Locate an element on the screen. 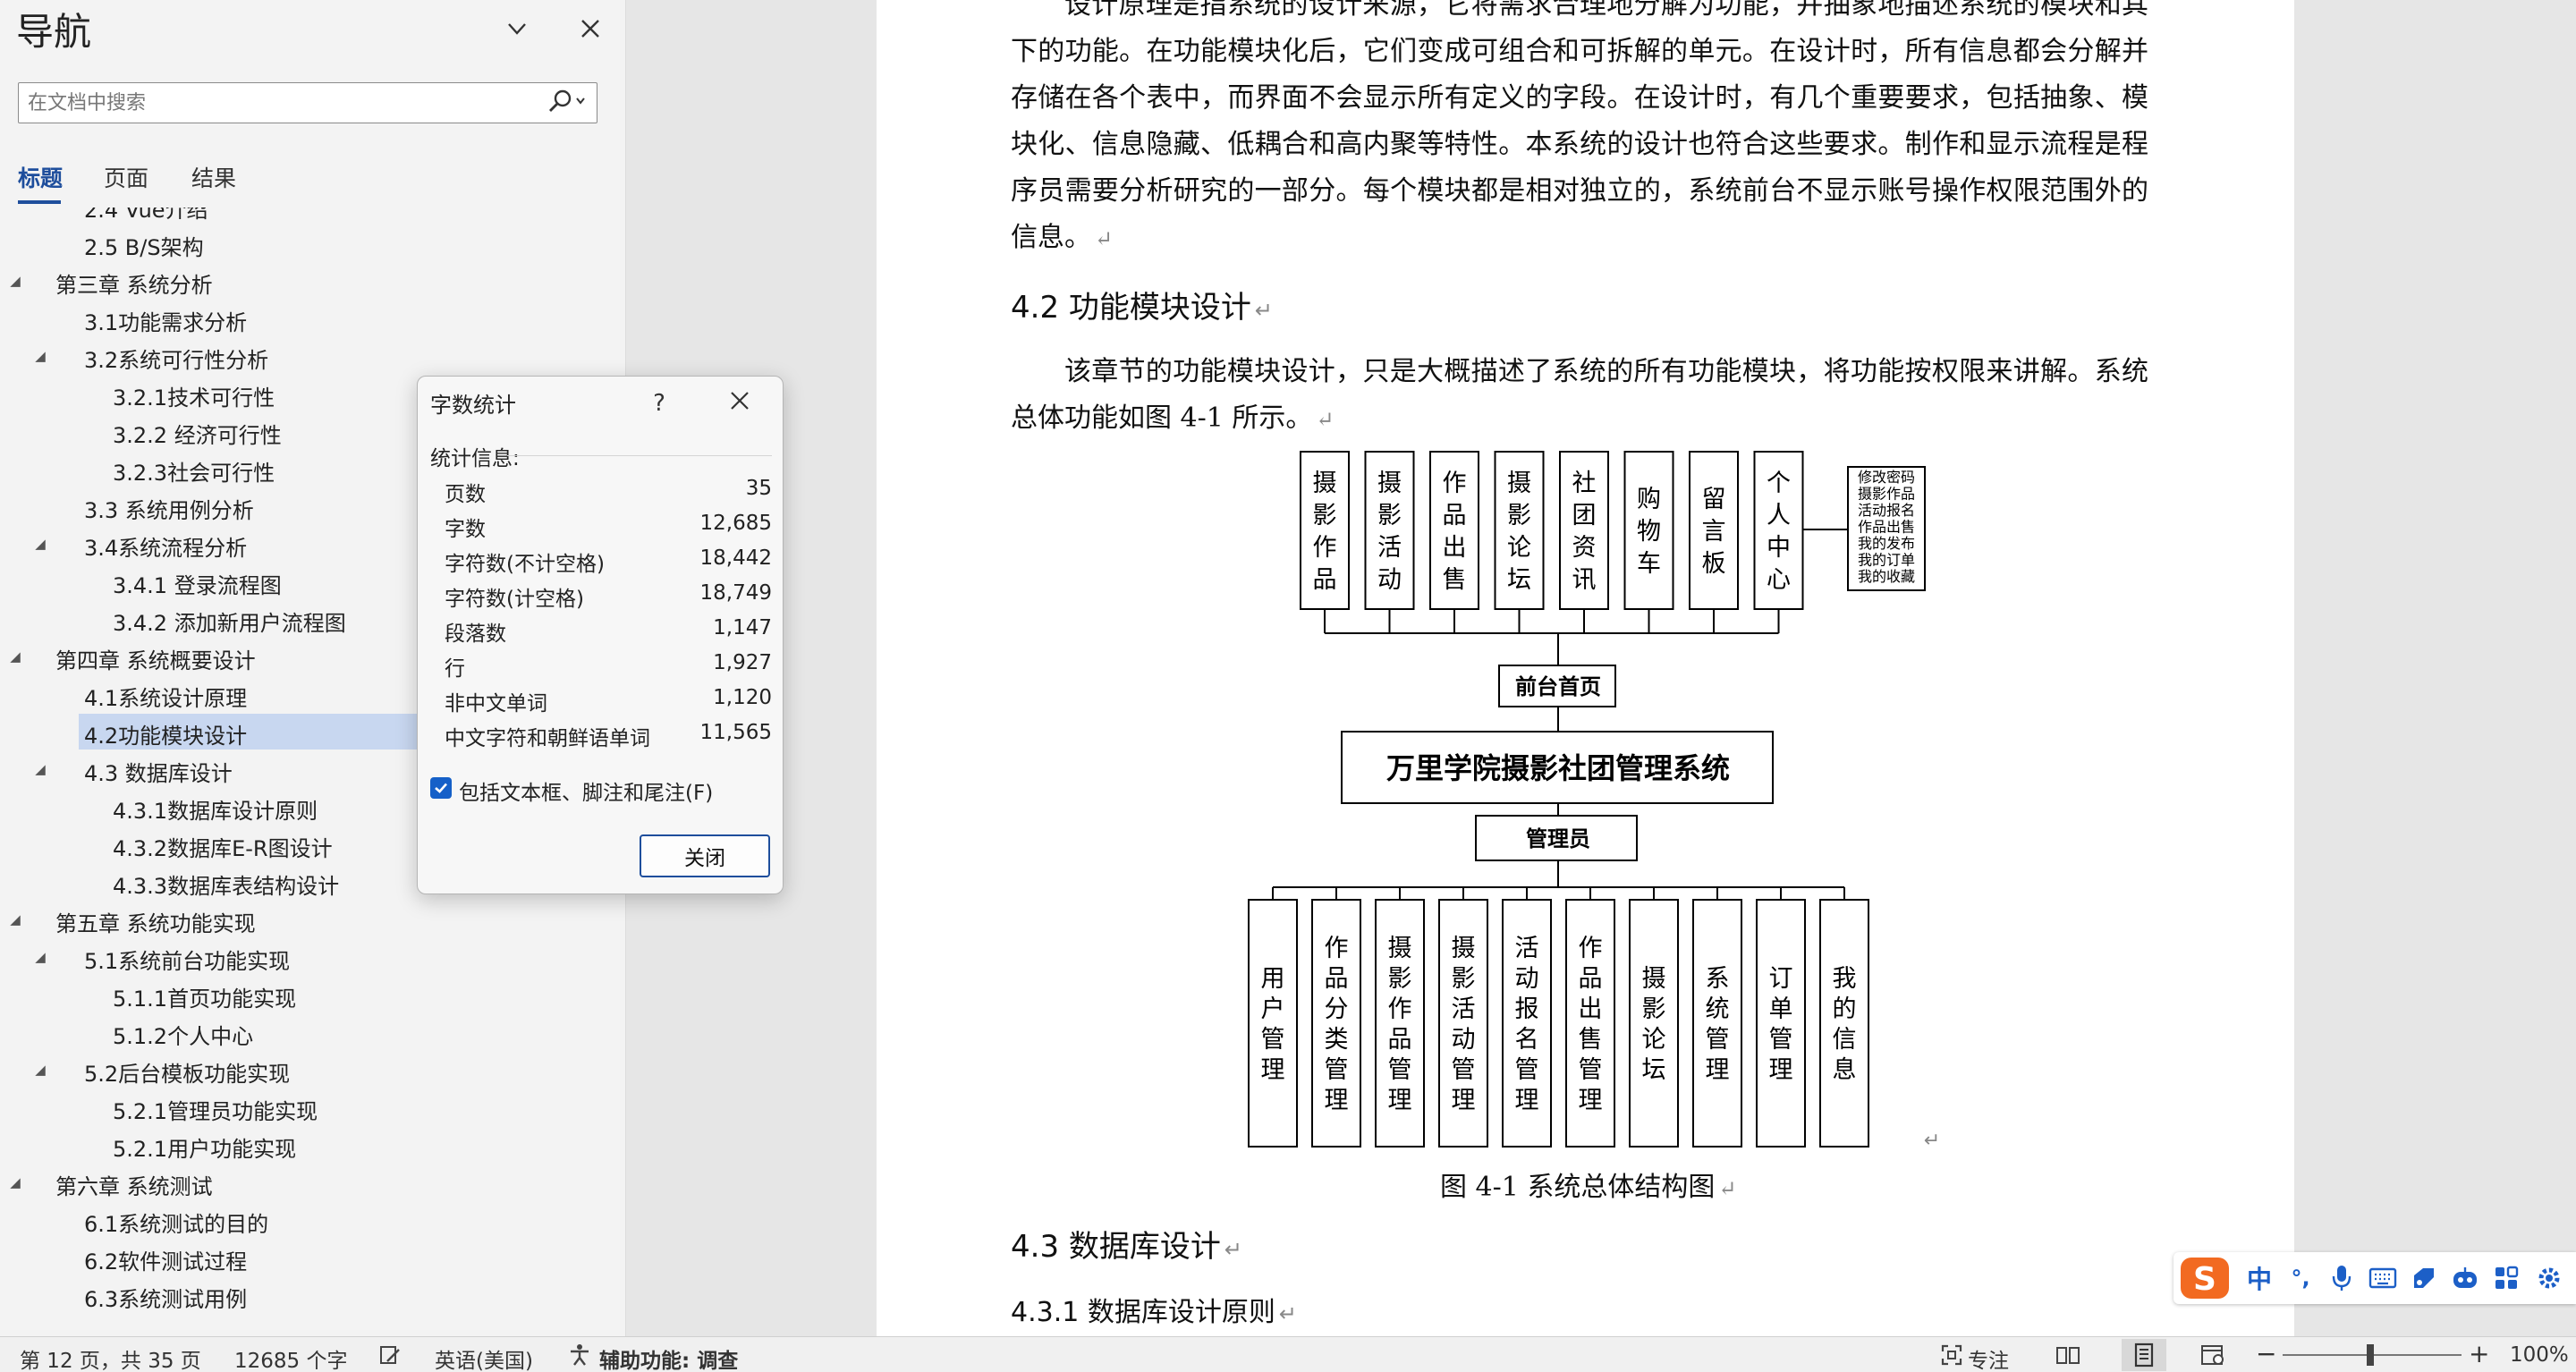 Image resolution: width=2576 pixels, height=1372 pixels. page-count-status: 第 12 页，共 35 页 is located at coordinates (110, 1357).